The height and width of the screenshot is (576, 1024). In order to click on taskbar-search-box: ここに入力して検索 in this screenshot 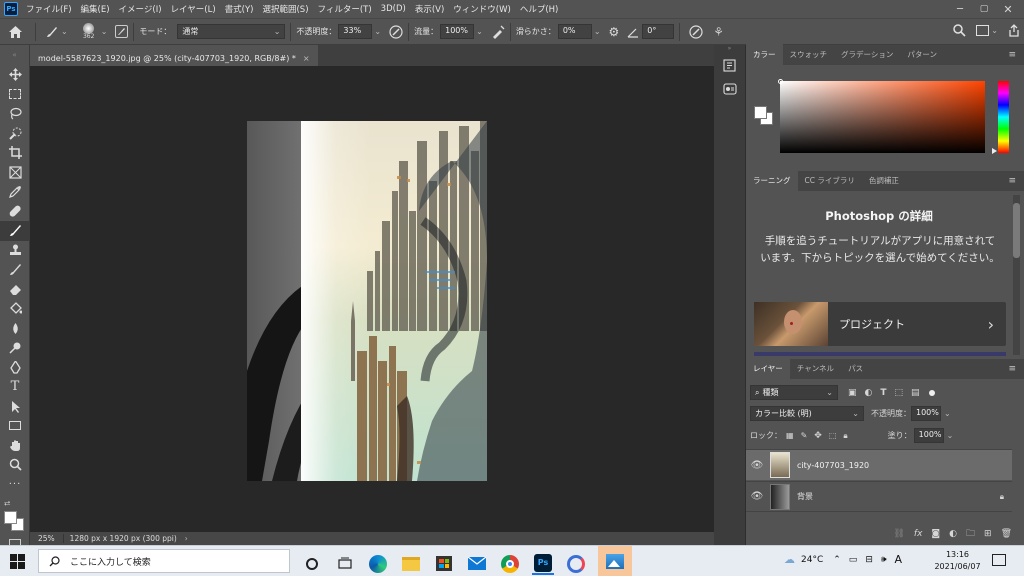, I will do `click(164, 561)`.